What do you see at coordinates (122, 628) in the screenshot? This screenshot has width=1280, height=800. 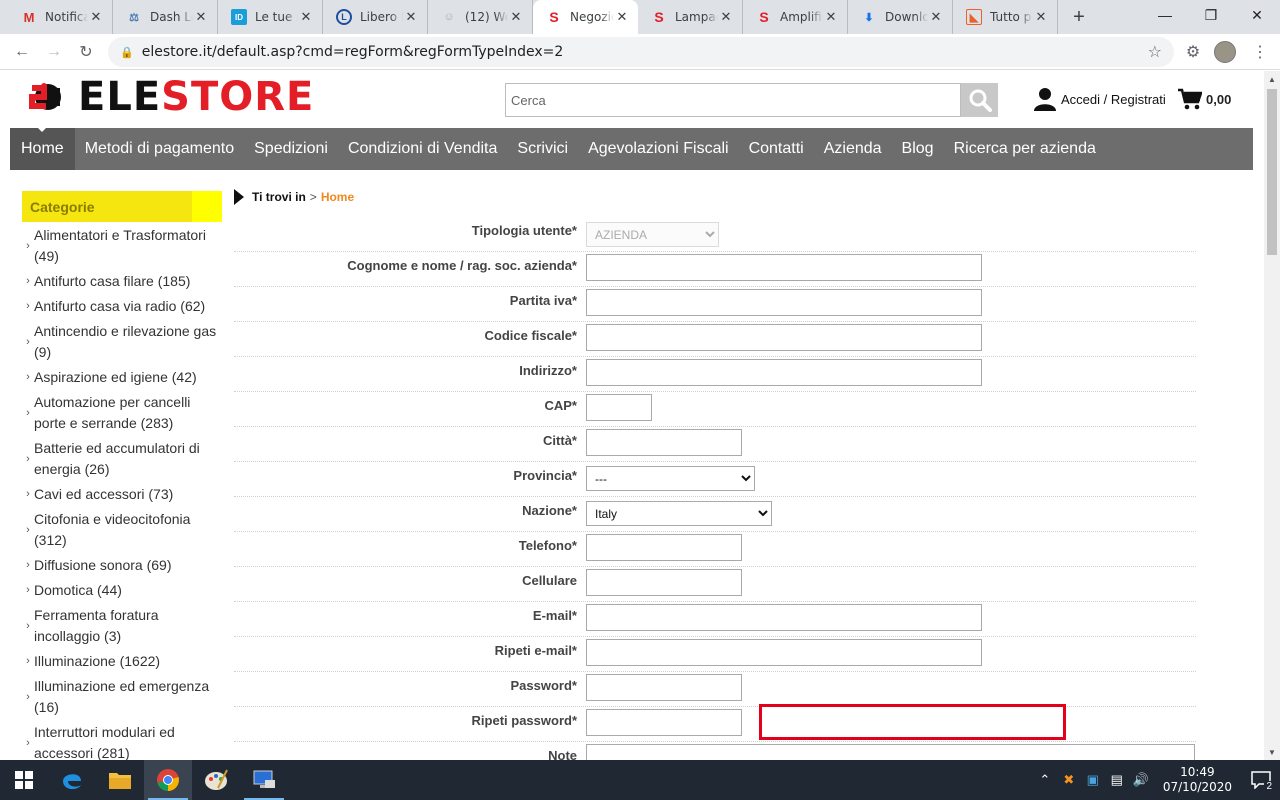 I see `category-item: › Ferramenta foratura incollaggio (3)` at bounding box center [122, 628].